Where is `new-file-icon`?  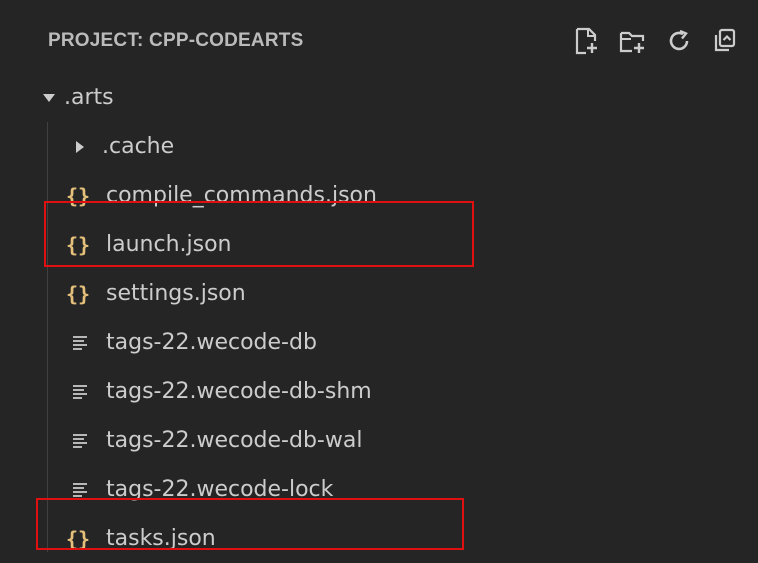
new-file-icon is located at coordinates (587, 41).